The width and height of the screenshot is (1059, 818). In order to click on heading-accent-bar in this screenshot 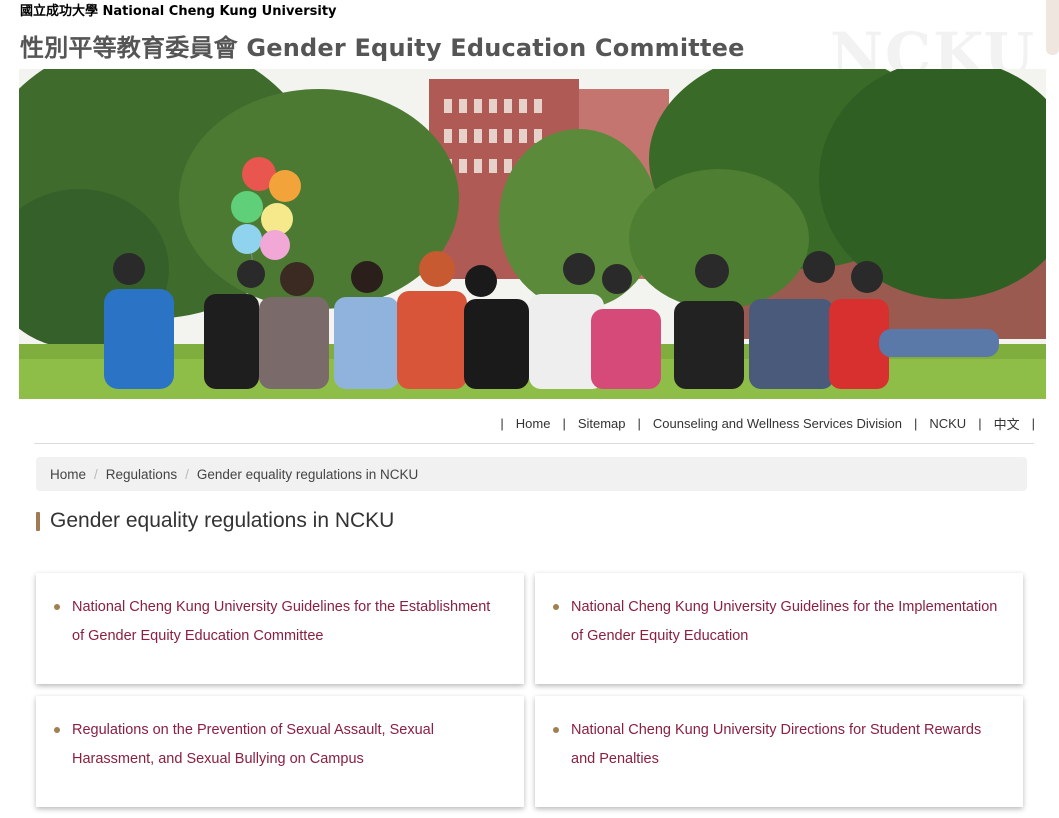, I will do `click(38, 521)`.